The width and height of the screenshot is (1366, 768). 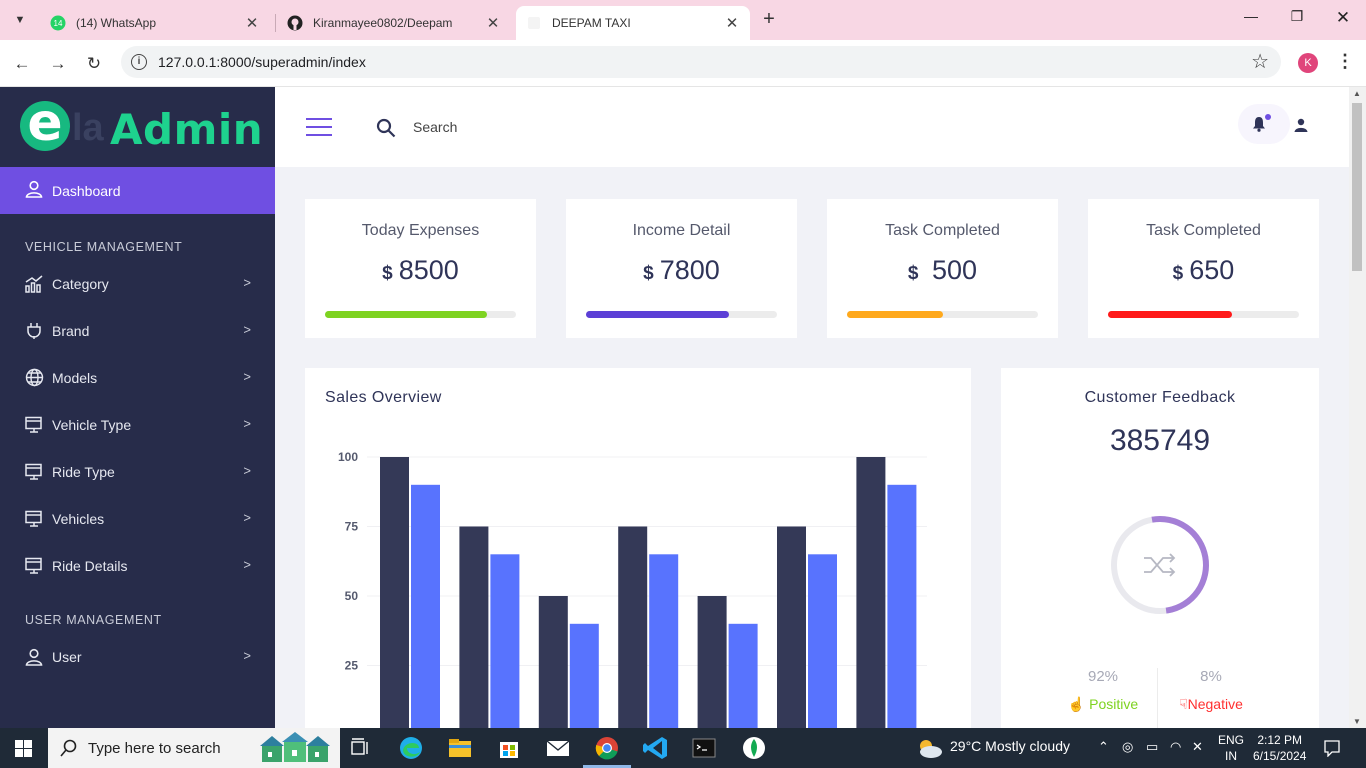 What do you see at coordinates (67, 656) in the screenshot?
I see `sidebar-item-label: User` at bounding box center [67, 656].